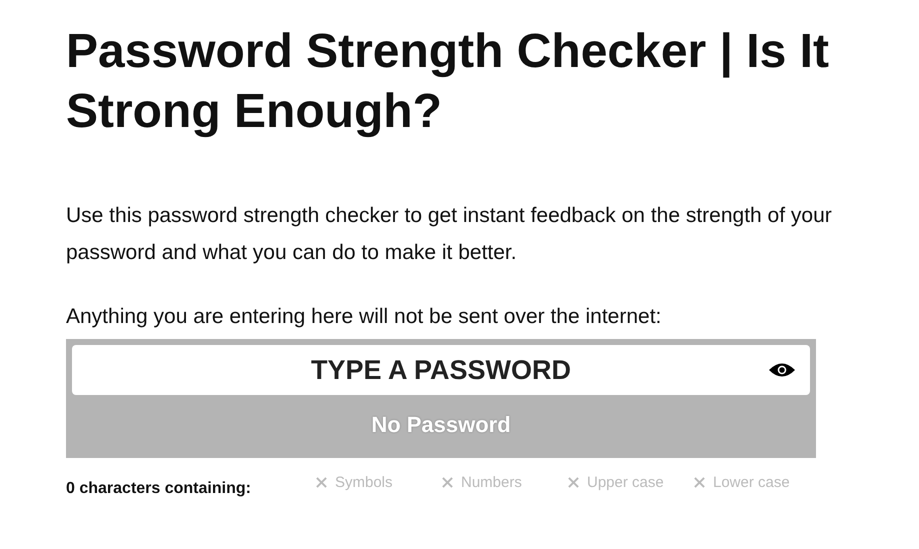  Describe the element at coordinates (449, 234) in the screenshot. I see `intro-paragraph: Use this password strength checker to get instant feedback on the strength of your password and what you can do to make it better.` at that location.